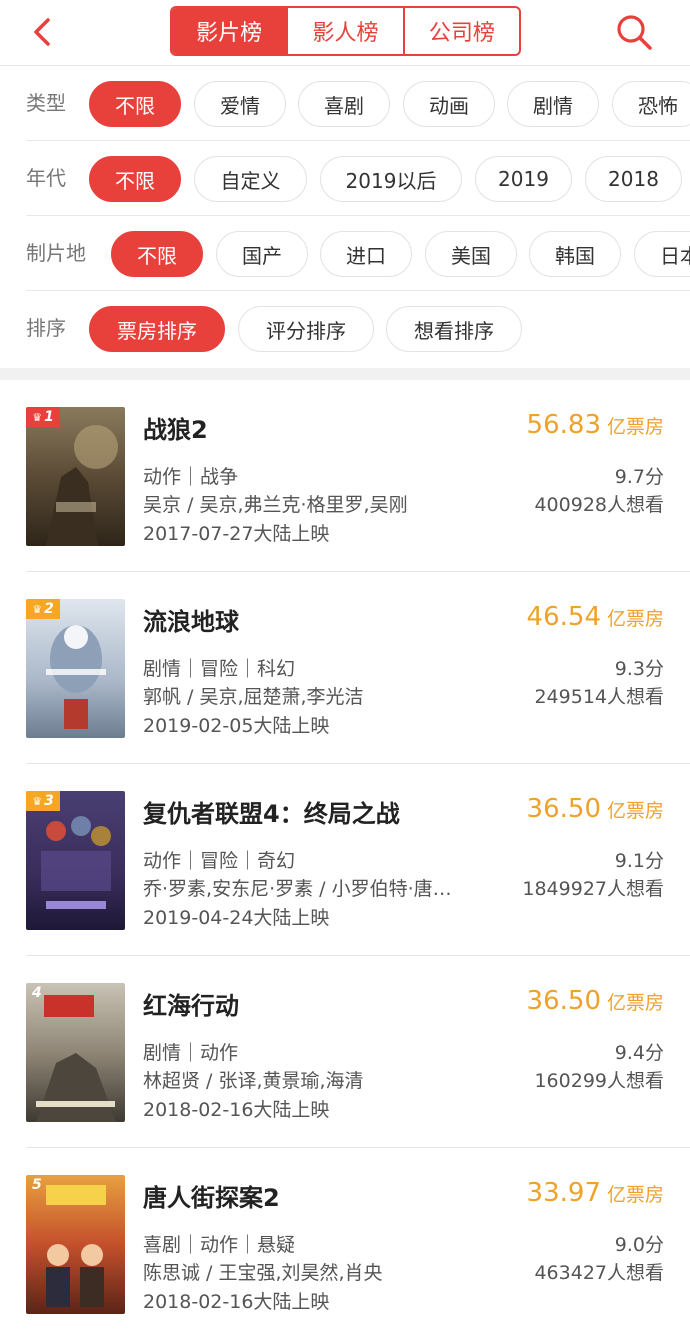 This screenshot has width=690, height=1330. I want to click on movie-poster: 4, so click(75, 1052).